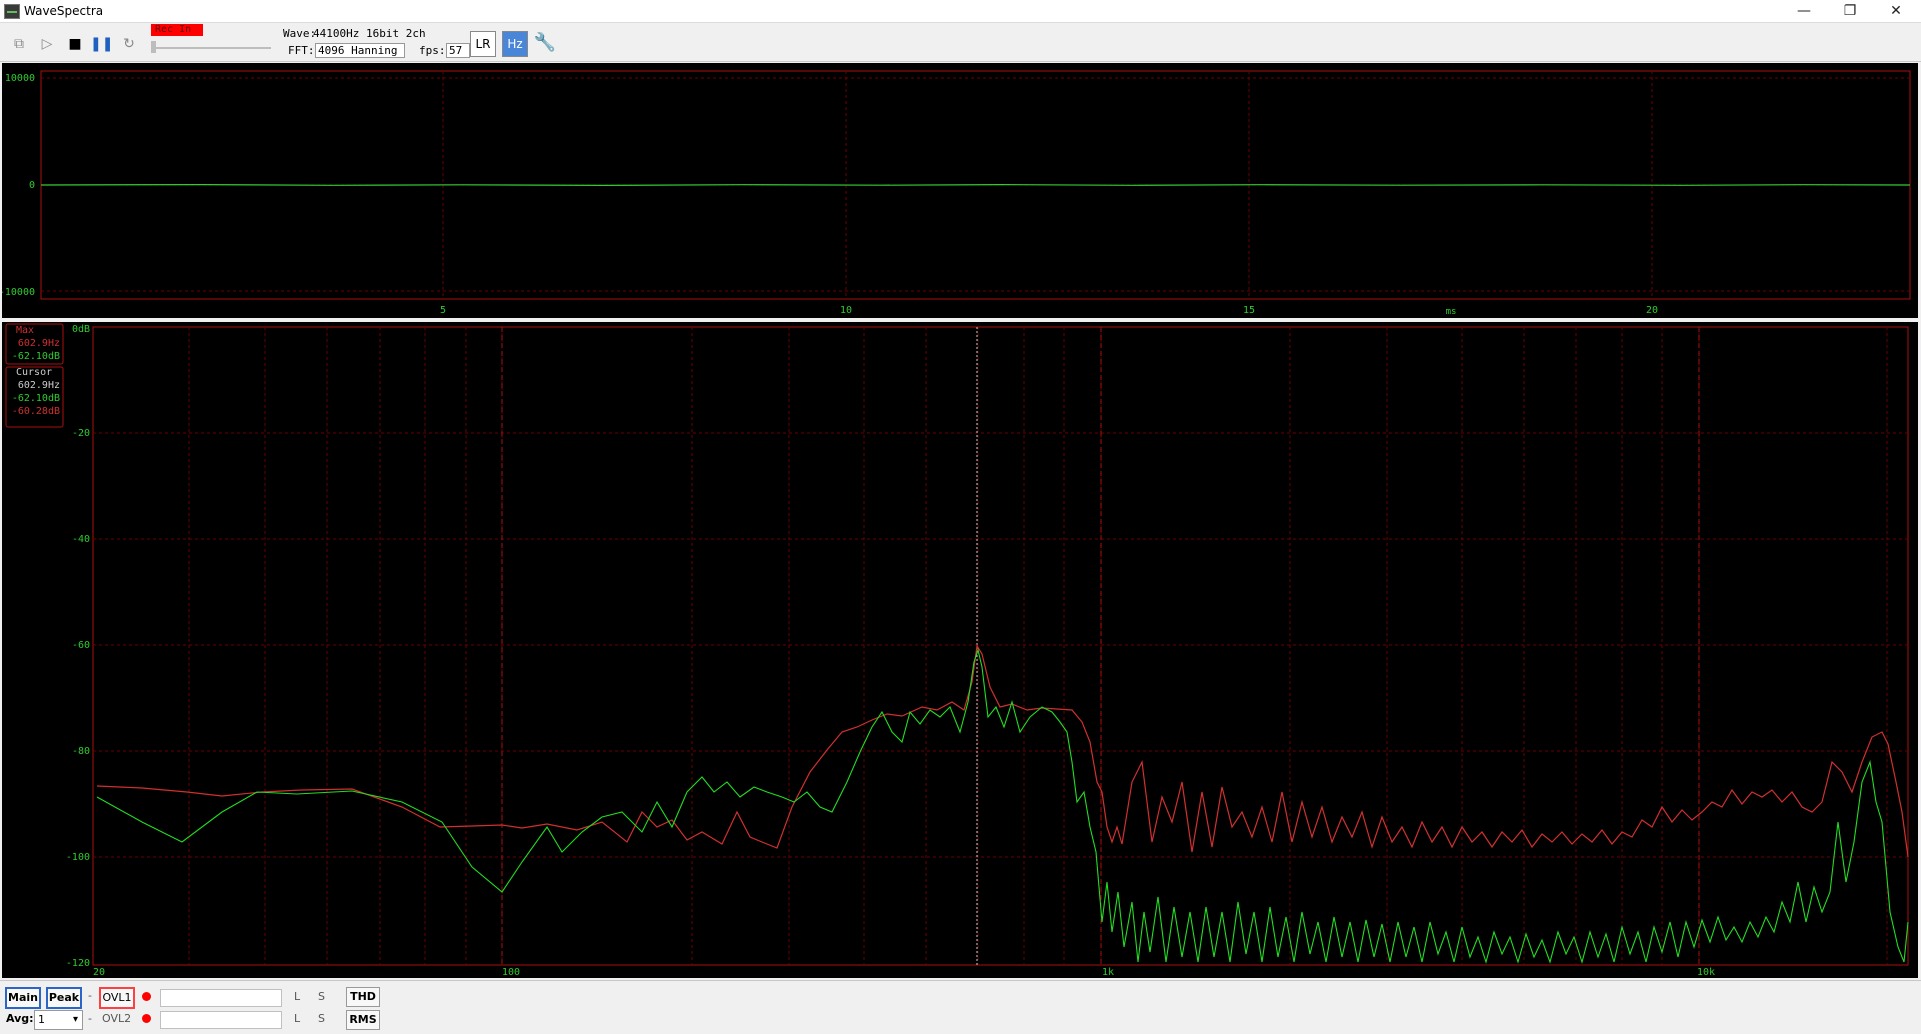 This screenshot has width=1921, height=1034. What do you see at coordinates (1804, 11) in the screenshot?
I see `minimize-button: —` at bounding box center [1804, 11].